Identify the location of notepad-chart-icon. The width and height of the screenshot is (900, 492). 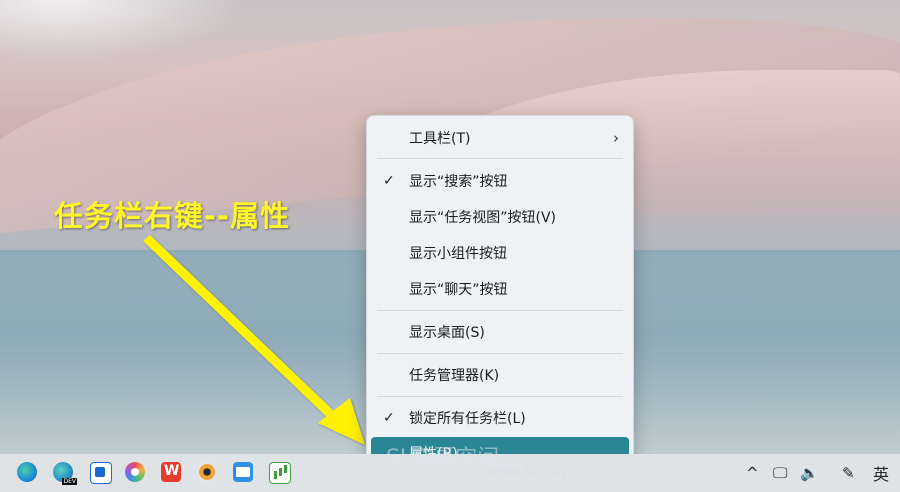
(280, 473).